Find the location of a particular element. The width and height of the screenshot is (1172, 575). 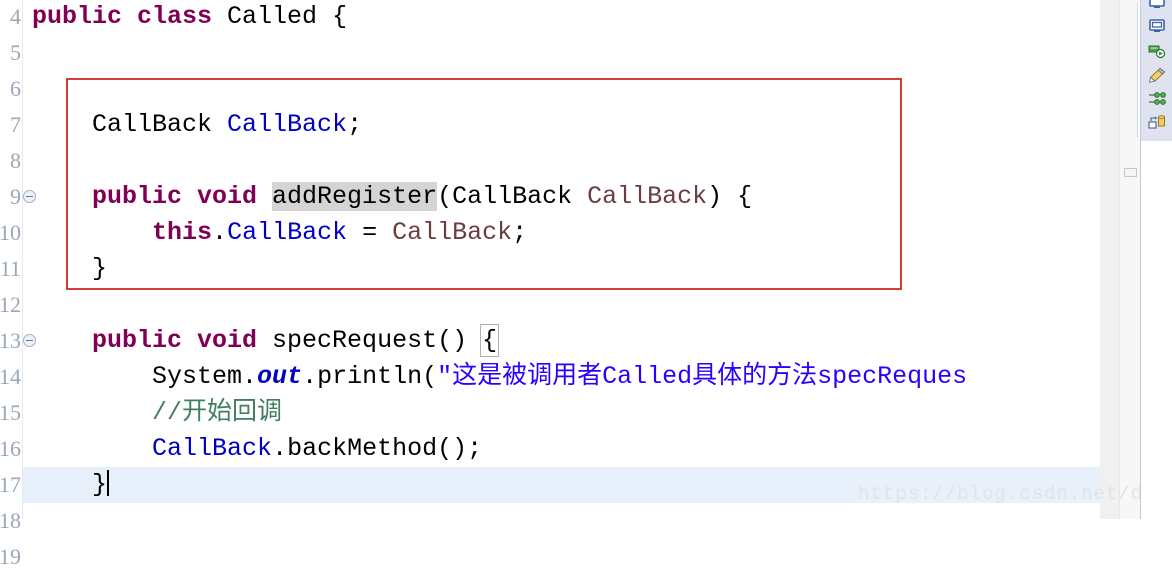

code-line: public class Called { is located at coordinates (189, 17).